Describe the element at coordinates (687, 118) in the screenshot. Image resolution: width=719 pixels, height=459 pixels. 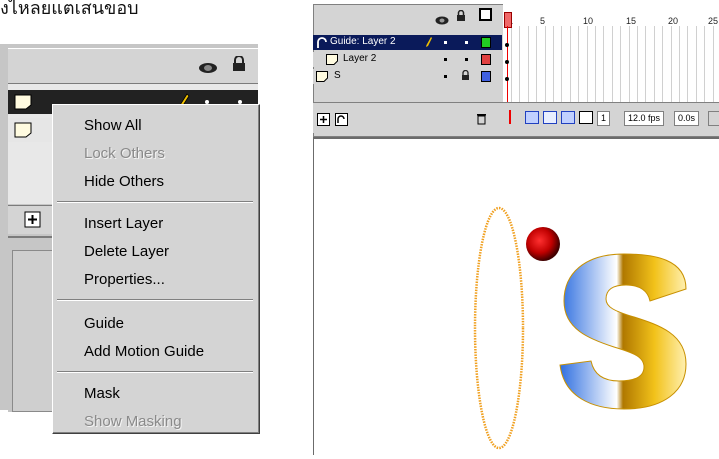
I see `time-field: 0.0s` at that location.